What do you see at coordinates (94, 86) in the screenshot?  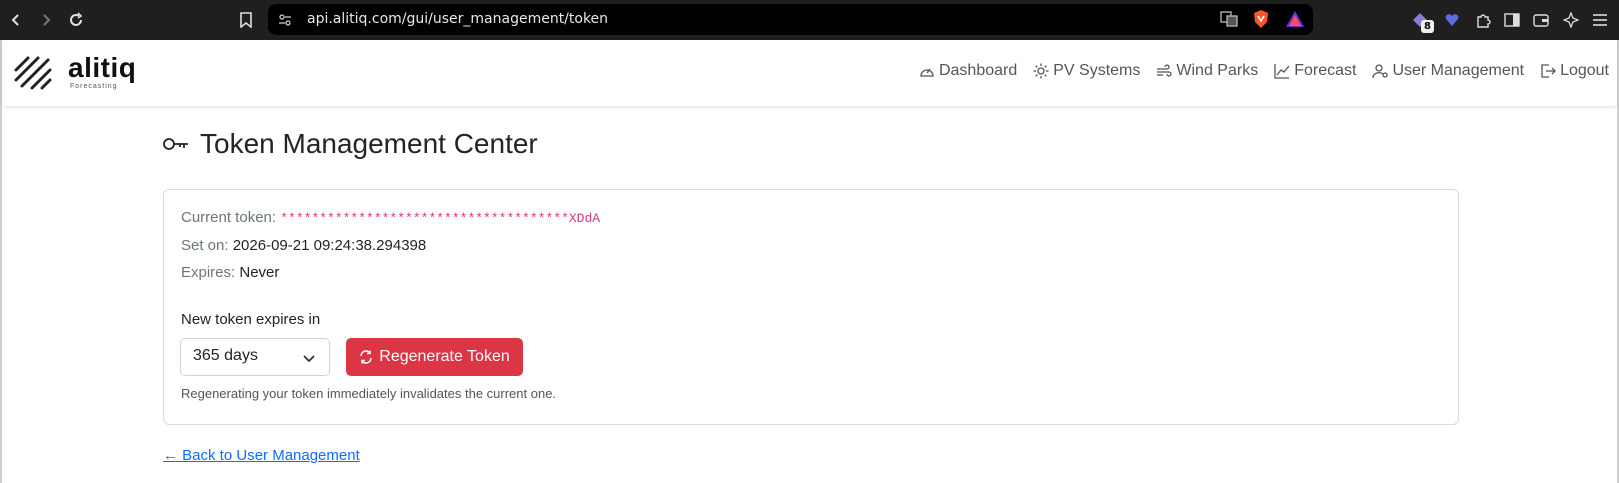 I see `brand-tagline: Forecasting` at bounding box center [94, 86].